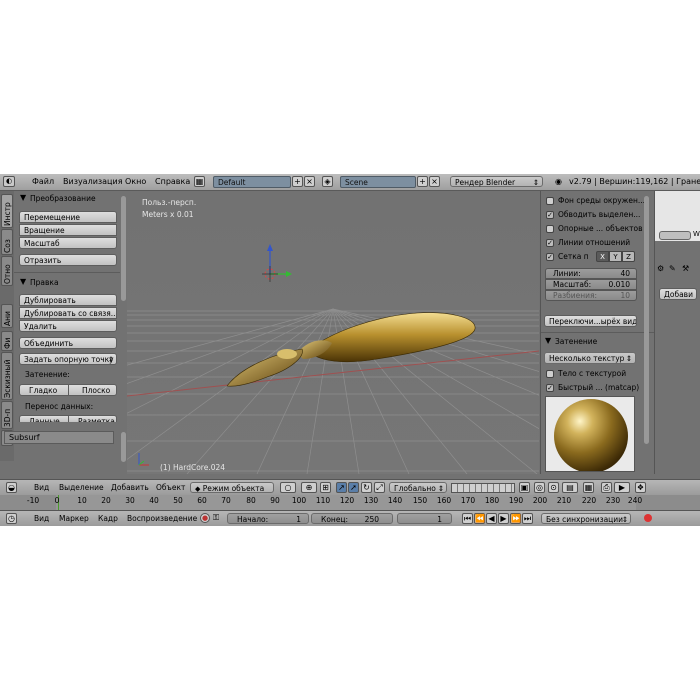 Image resolution: width=700 pixels, height=700 pixels. What do you see at coordinates (92, 390) in the screenshot?
I see `shade-flat-button: Плоско` at bounding box center [92, 390].